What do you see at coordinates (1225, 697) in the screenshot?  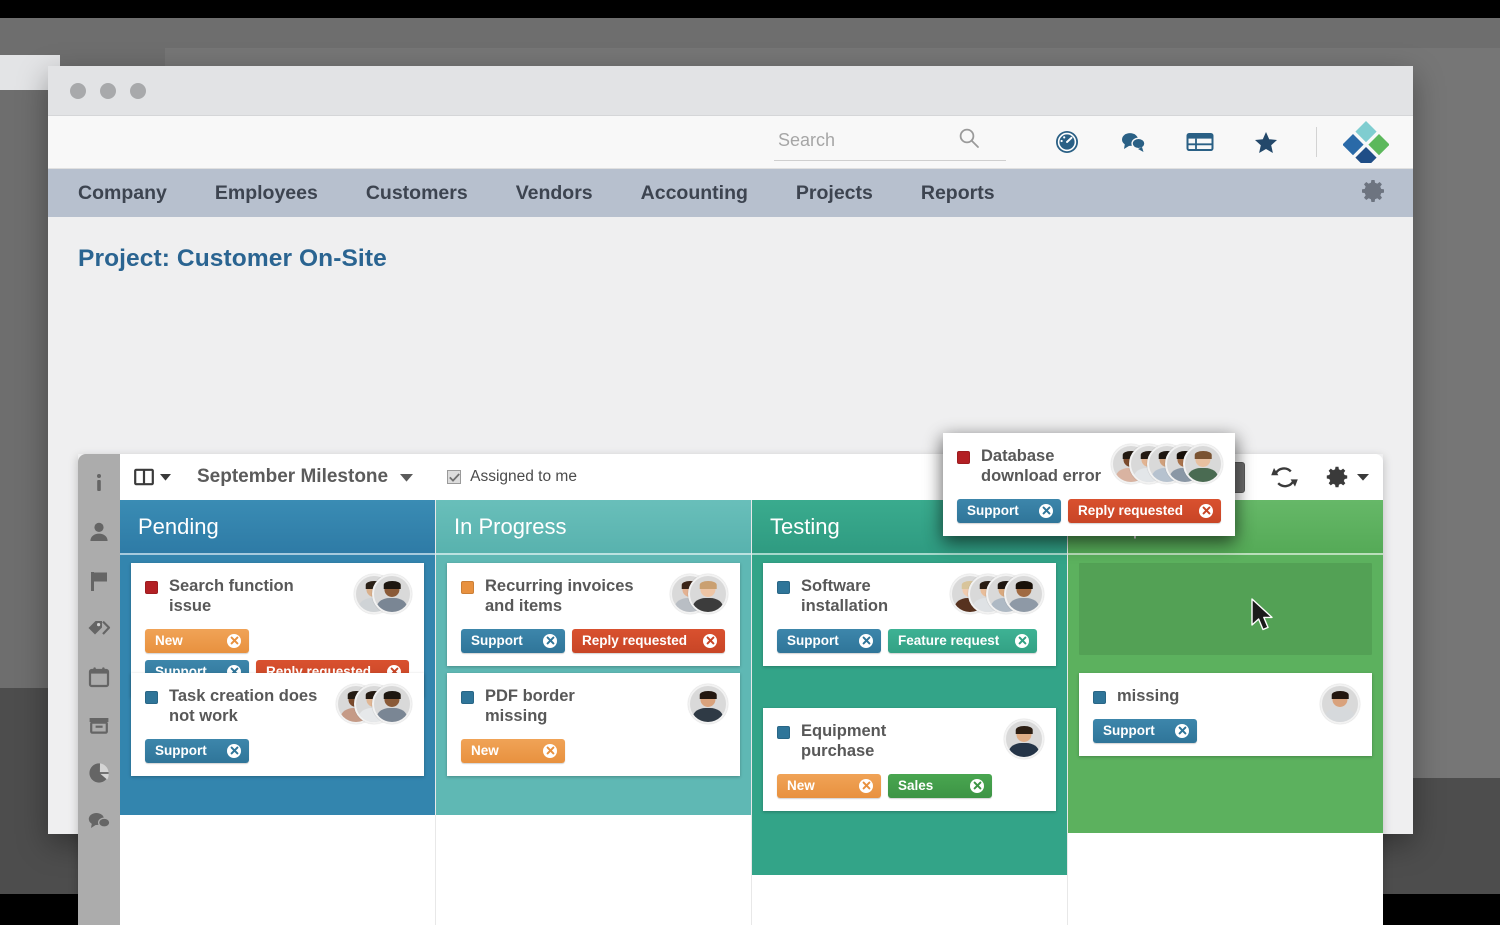 I see `card-title-row: missing` at bounding box center [1225, 697].